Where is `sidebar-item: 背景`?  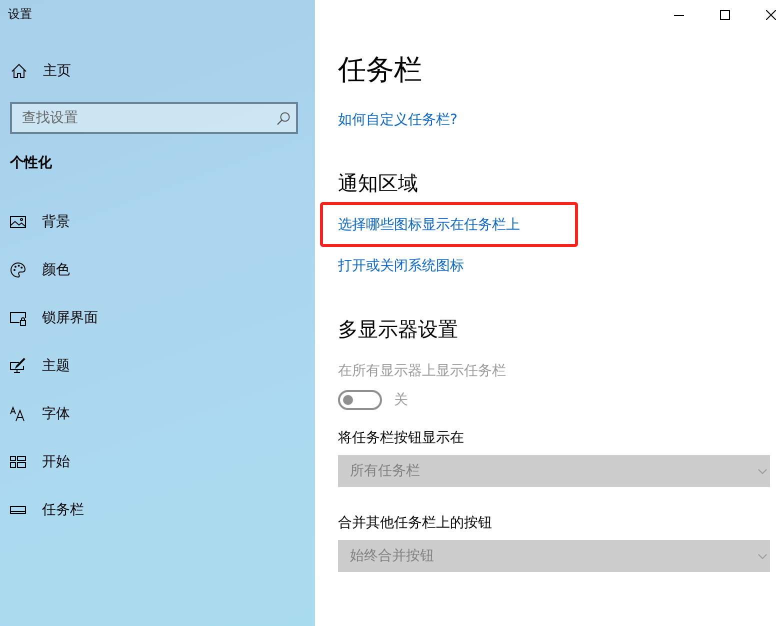
sidebar-item: 背景 is located at coordinates (40, 222).